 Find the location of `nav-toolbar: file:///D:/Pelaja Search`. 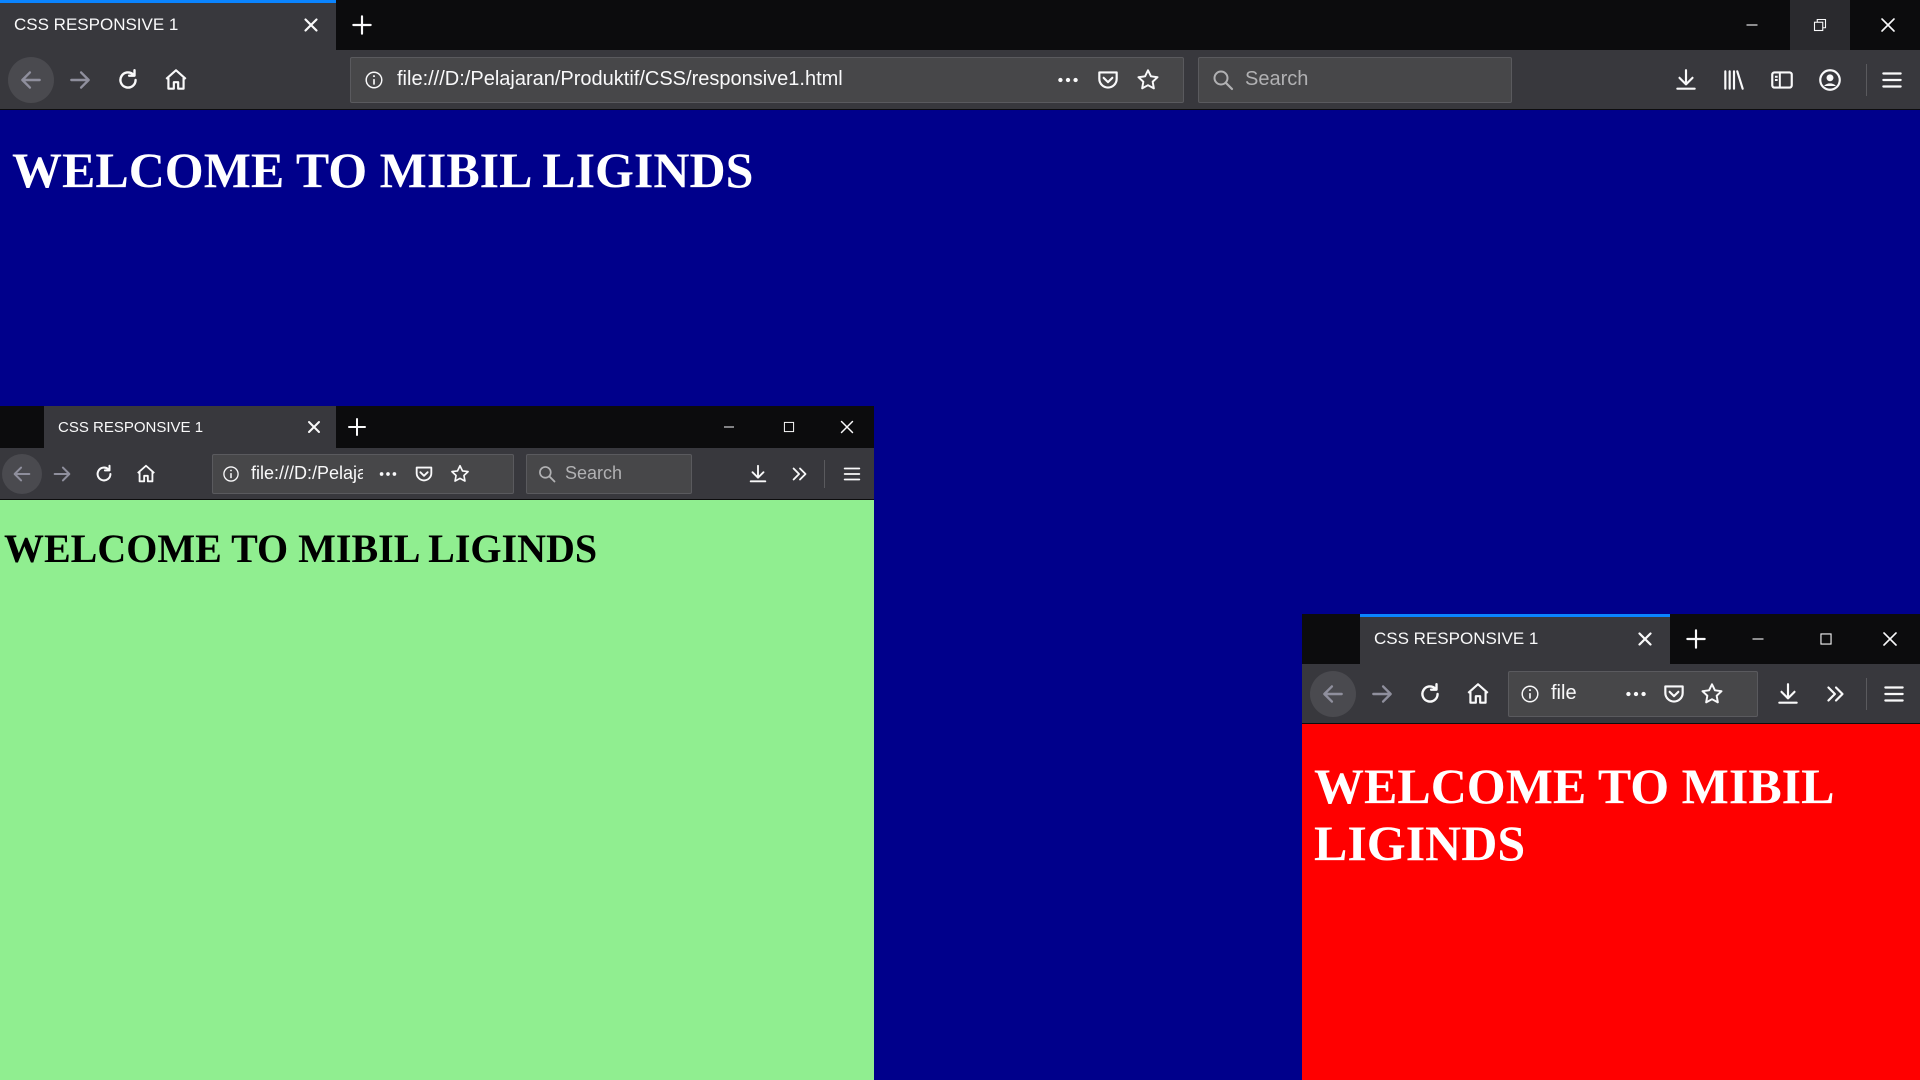

nav-toolbar: file:///D:/Pelaja Search is located at coordinates (437, 474).